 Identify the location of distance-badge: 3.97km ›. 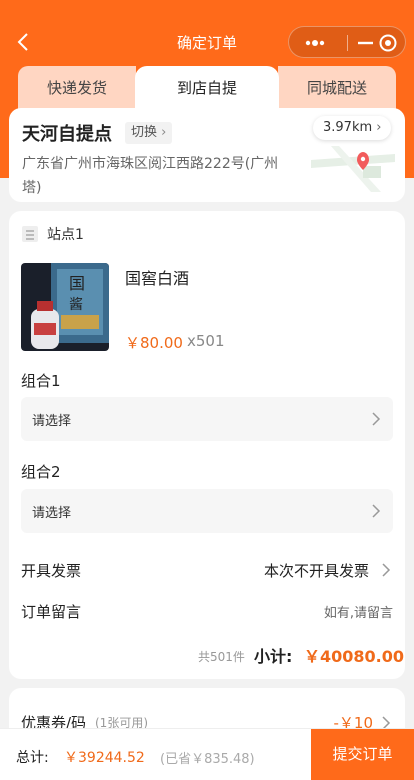
(352, 128).